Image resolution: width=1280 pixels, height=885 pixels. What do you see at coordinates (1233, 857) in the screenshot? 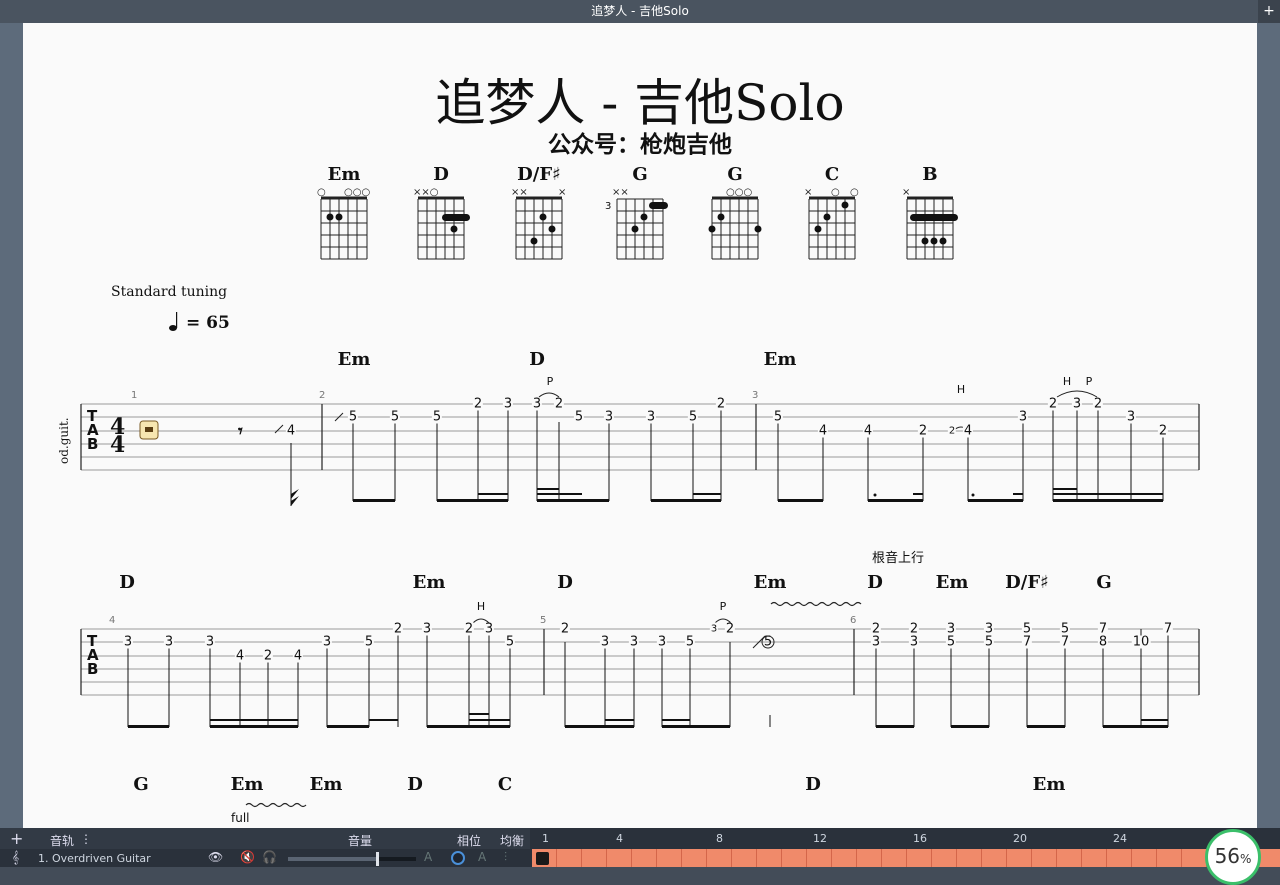
I see `zoom-indicator: 56%` at bounding box center [1233, 857].